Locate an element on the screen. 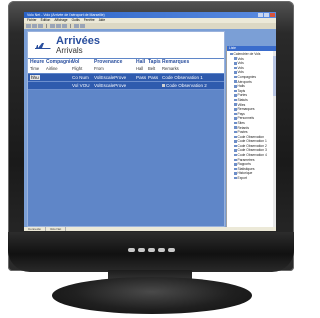 Image resolution: width=320 pixels, height=318 pixels. col-time: Heure Time is located at coordinates (37, 65).